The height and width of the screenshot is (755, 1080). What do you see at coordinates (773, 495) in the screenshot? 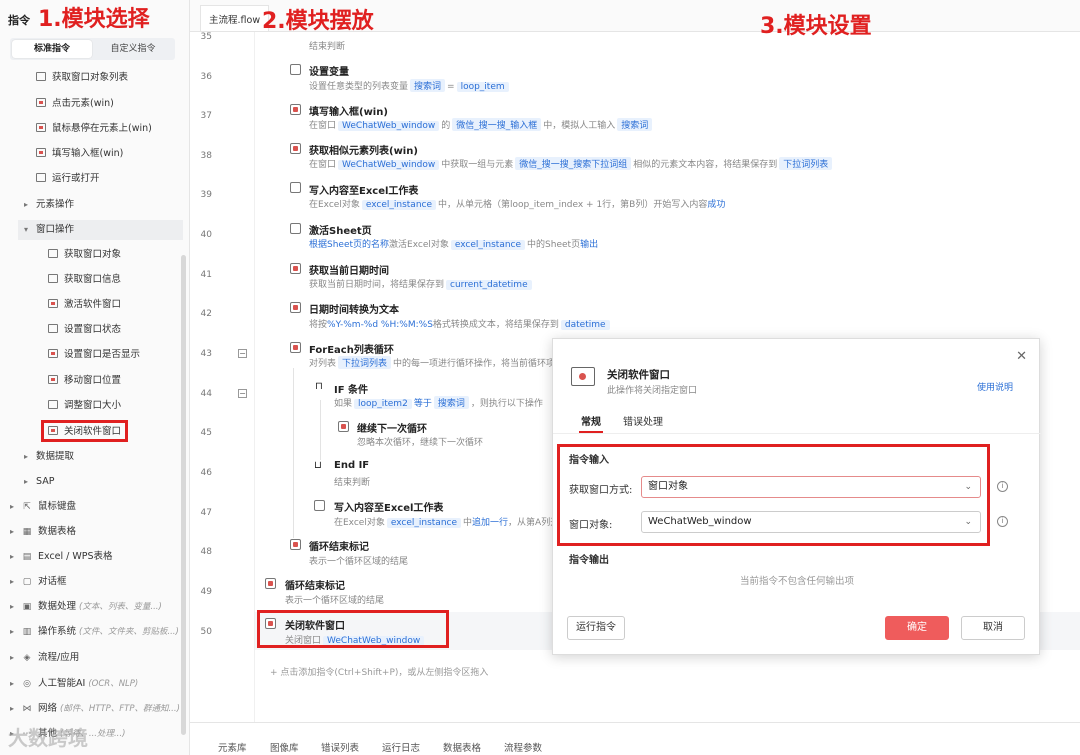
I see `highlight-box-command-input` at bounding box center [773, 495].